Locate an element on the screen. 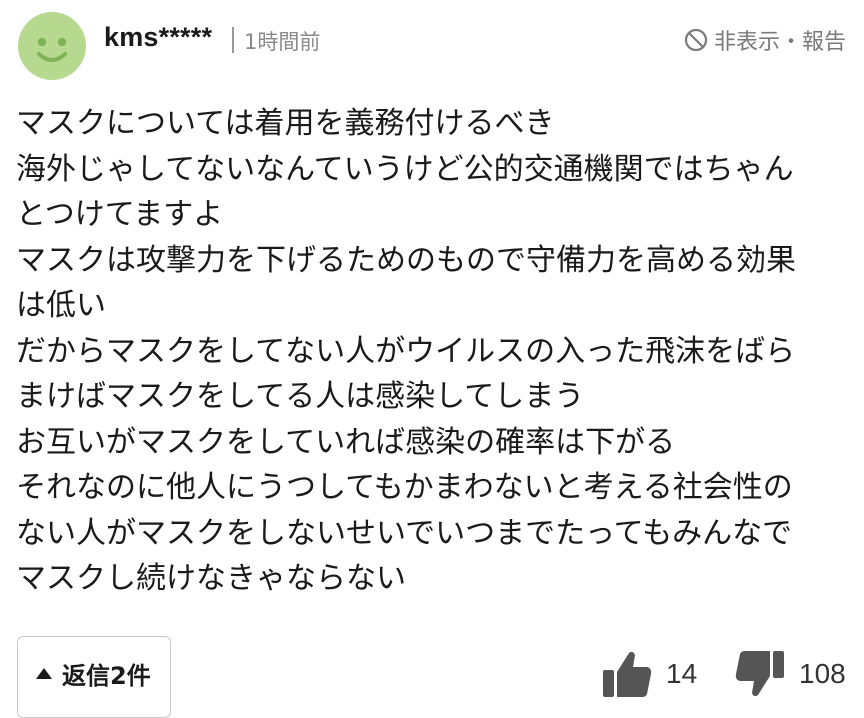 The width and height of the screenshot is (864, 718). comment-line: マスクし続けなきゃならない is located at coordinates (211, 578).